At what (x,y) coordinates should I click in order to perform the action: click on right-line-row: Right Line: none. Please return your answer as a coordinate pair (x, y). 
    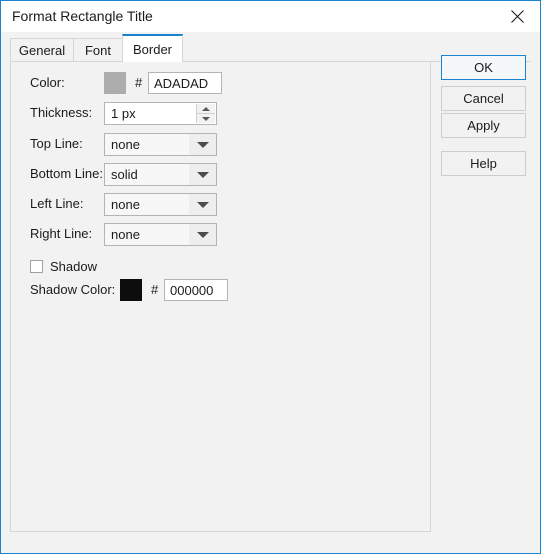
    Looking at the image, I should click on (220, 235).